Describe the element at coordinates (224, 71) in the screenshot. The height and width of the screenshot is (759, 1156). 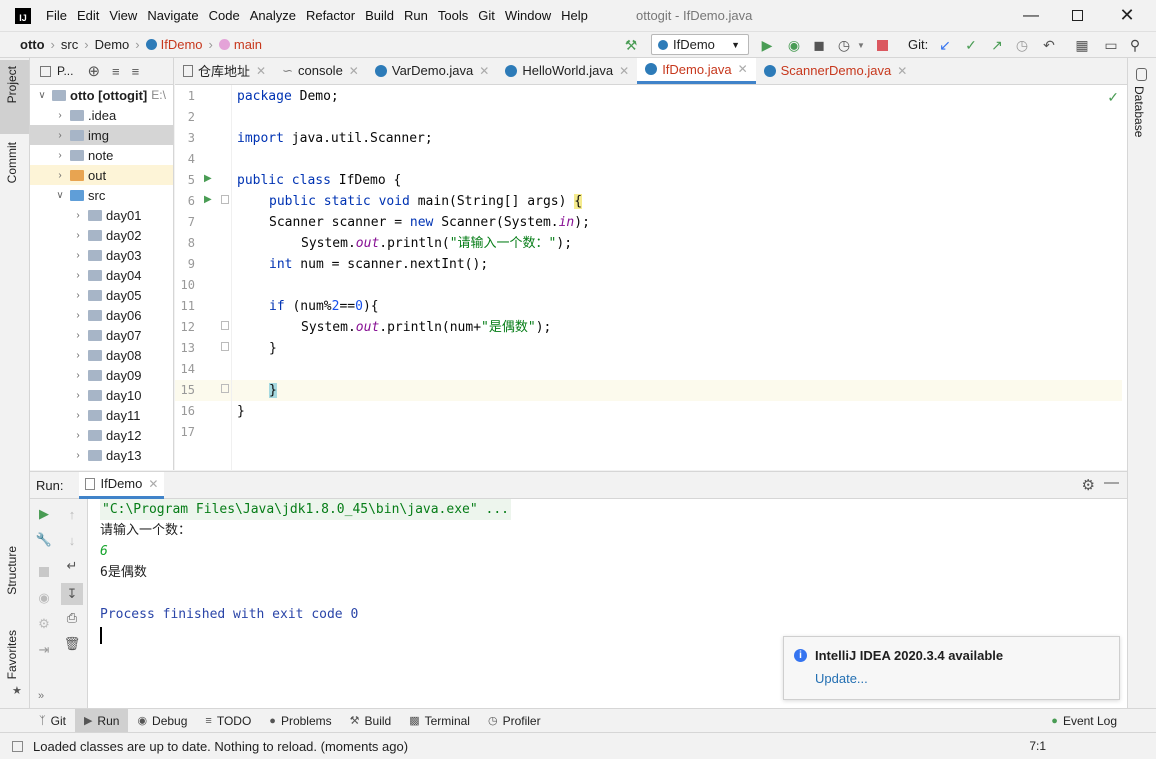
I see `tab-repo-address: 仓库地址 ✕` at that location.